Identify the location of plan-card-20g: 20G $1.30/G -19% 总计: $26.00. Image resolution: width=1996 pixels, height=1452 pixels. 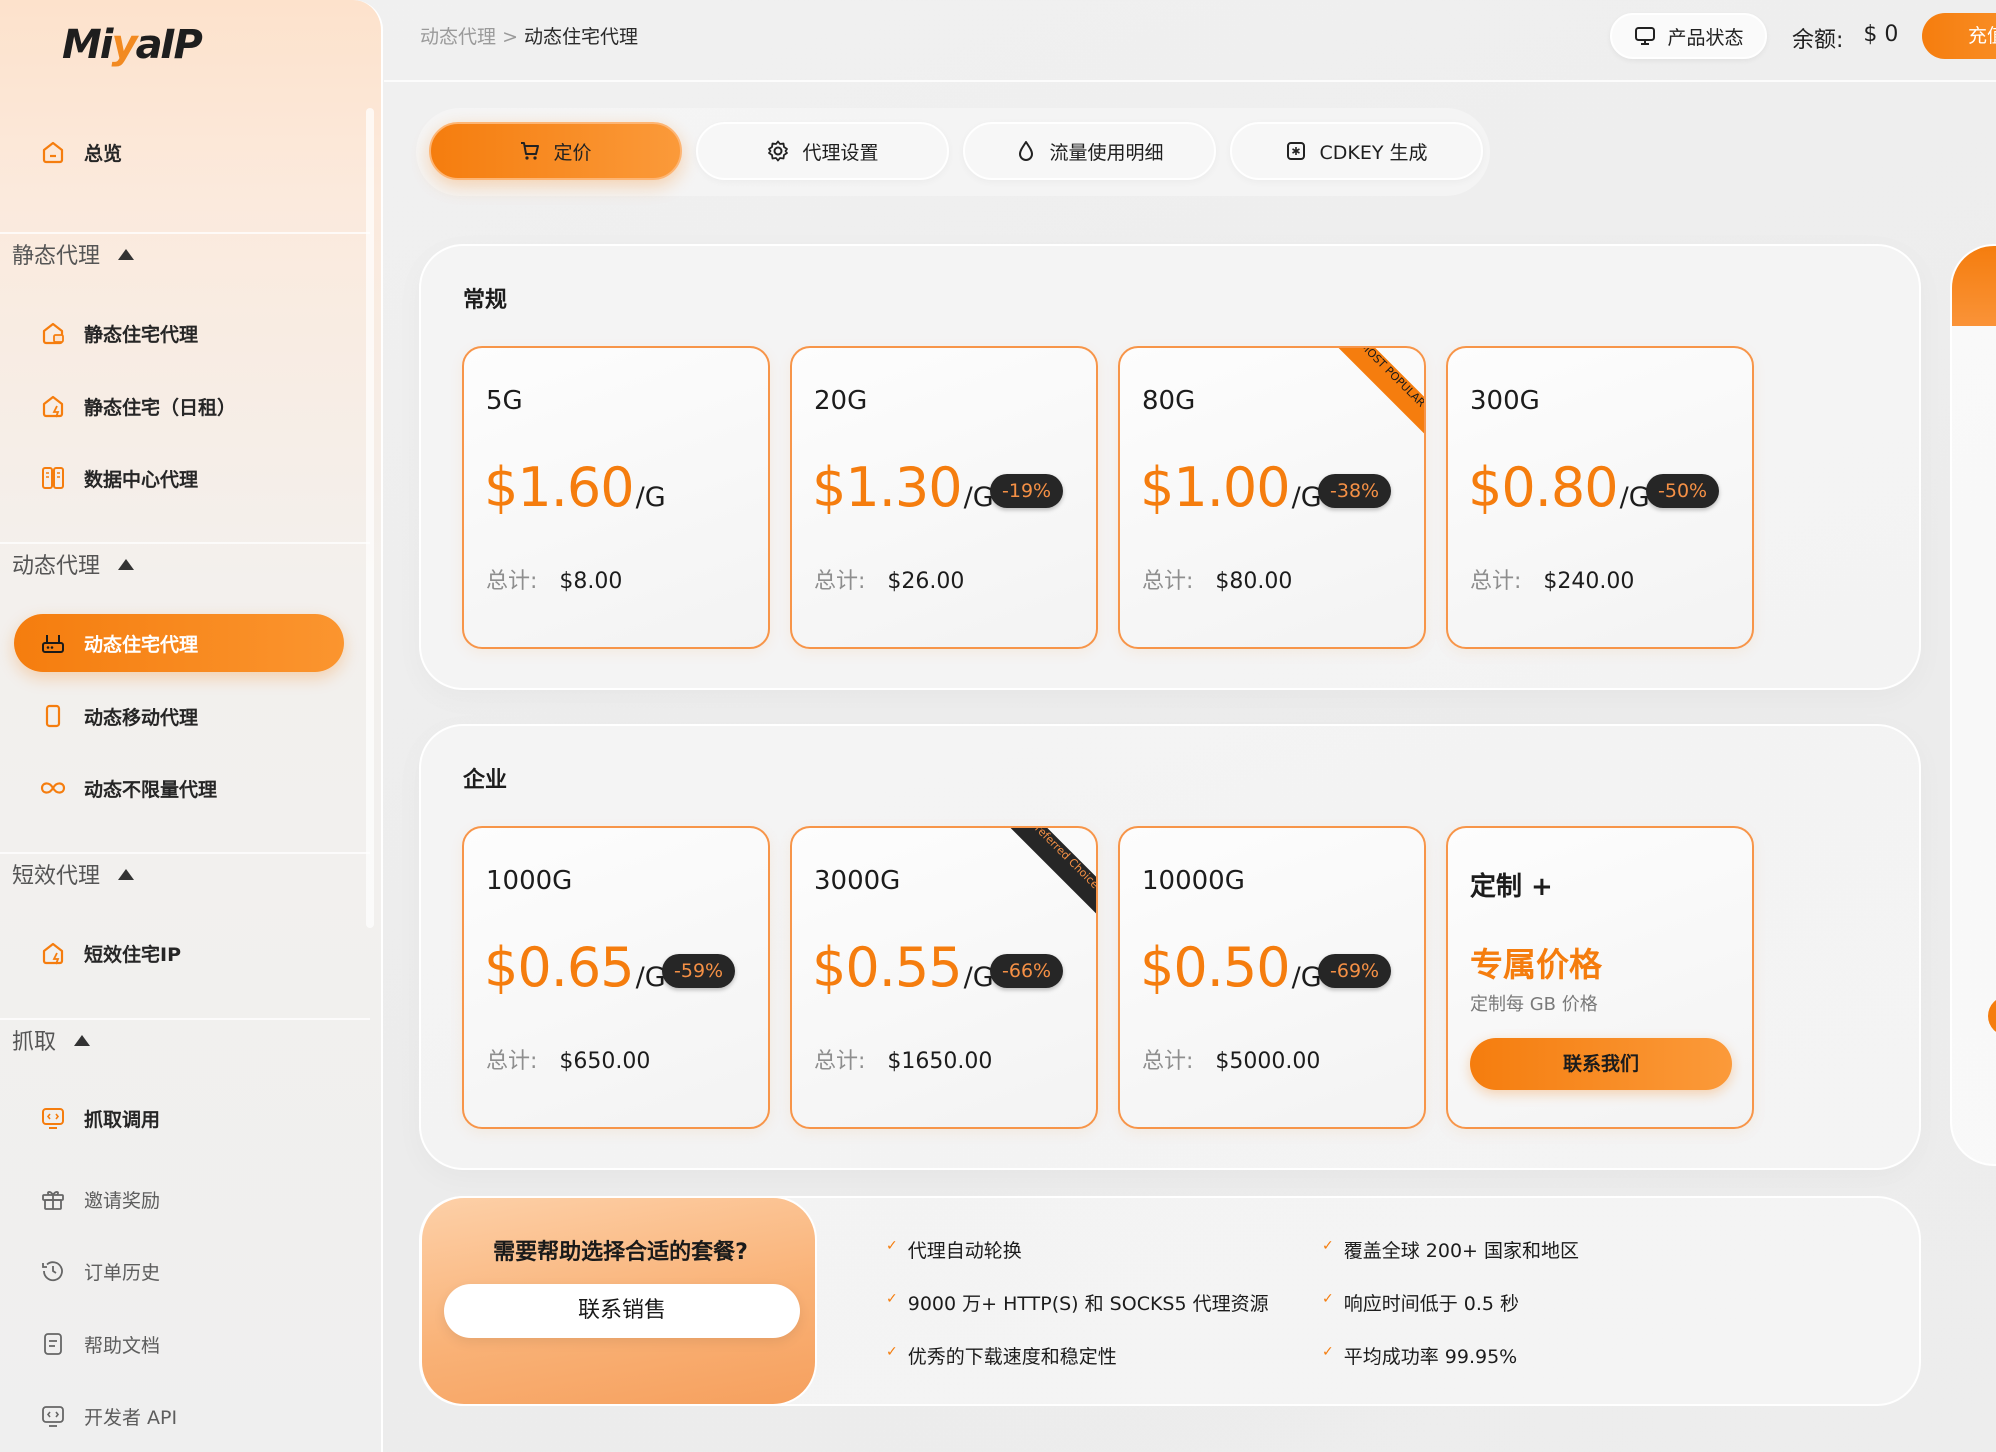
(944, 497).